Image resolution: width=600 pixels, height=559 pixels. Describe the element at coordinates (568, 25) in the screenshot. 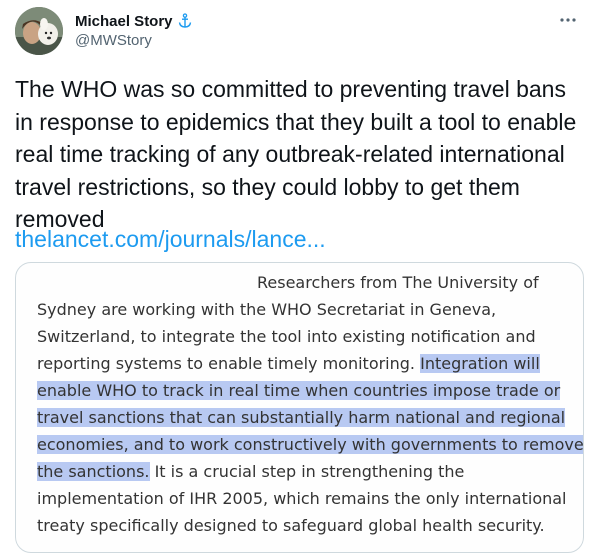

I see `more-icon` at that location.